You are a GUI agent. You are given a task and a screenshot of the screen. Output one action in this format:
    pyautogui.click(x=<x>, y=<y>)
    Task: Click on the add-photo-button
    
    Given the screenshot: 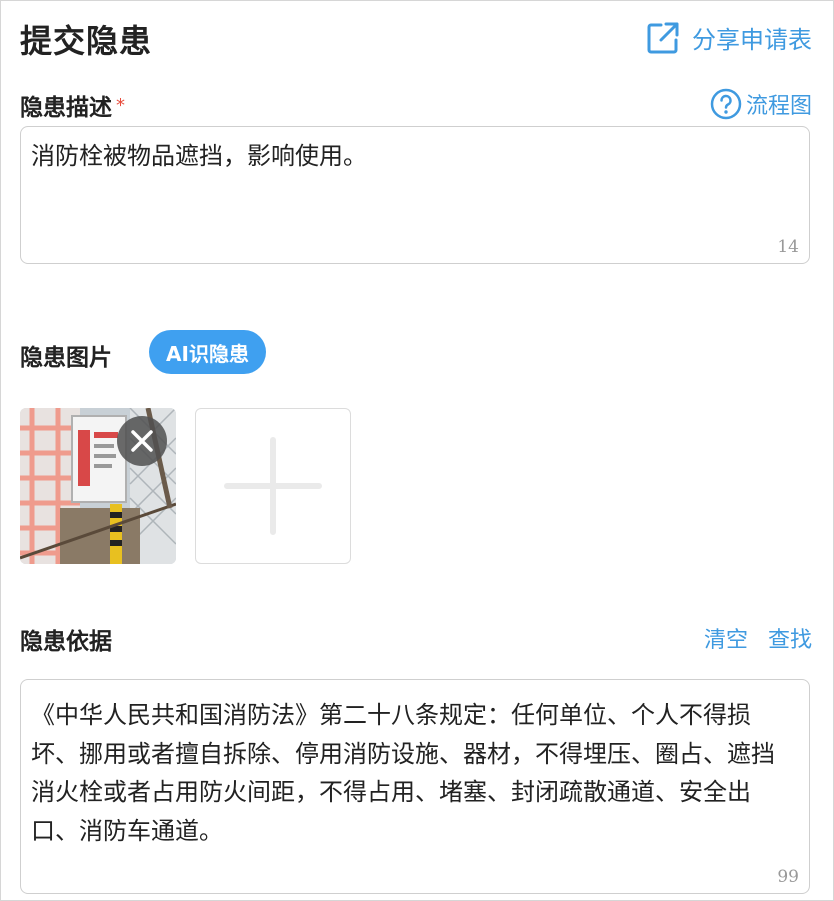 What is the action you would take?
    pyautogui.click(x=273, y=486)
    